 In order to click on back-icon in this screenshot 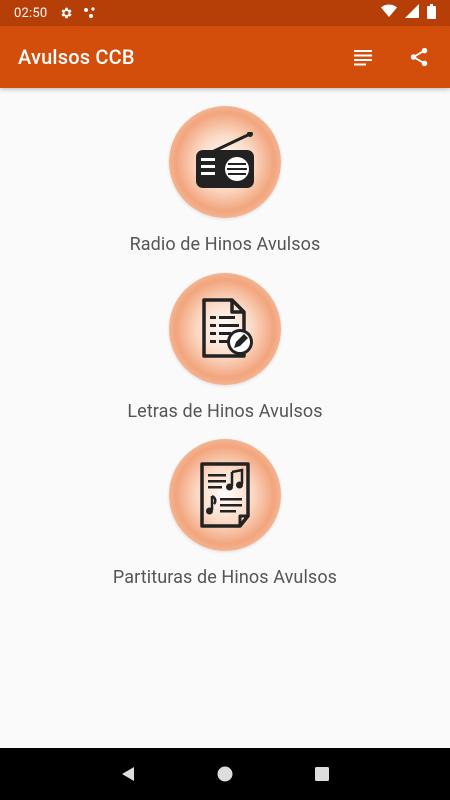, I will do `click(128, 774)`.